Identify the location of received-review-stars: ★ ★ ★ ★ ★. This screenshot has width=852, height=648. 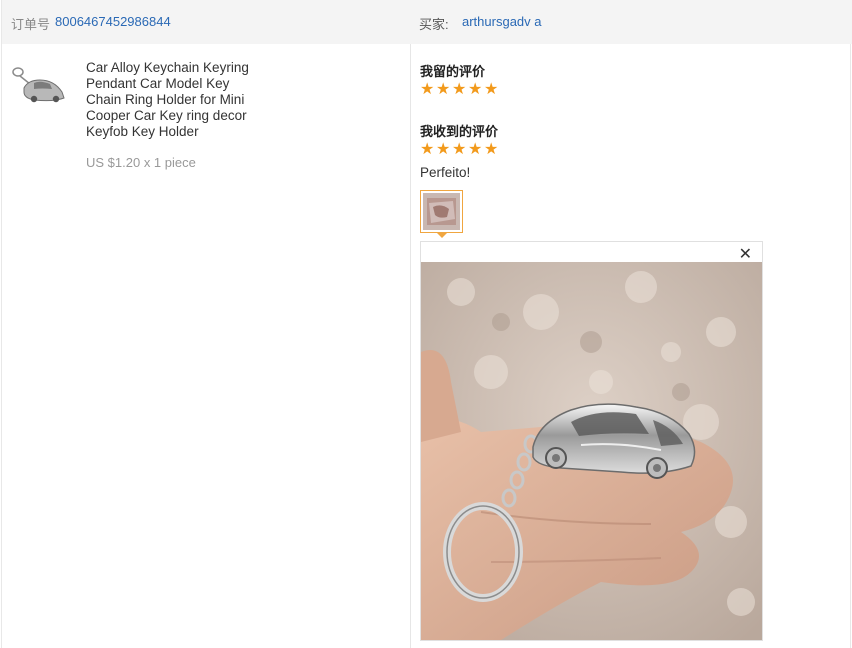
(459, 149).